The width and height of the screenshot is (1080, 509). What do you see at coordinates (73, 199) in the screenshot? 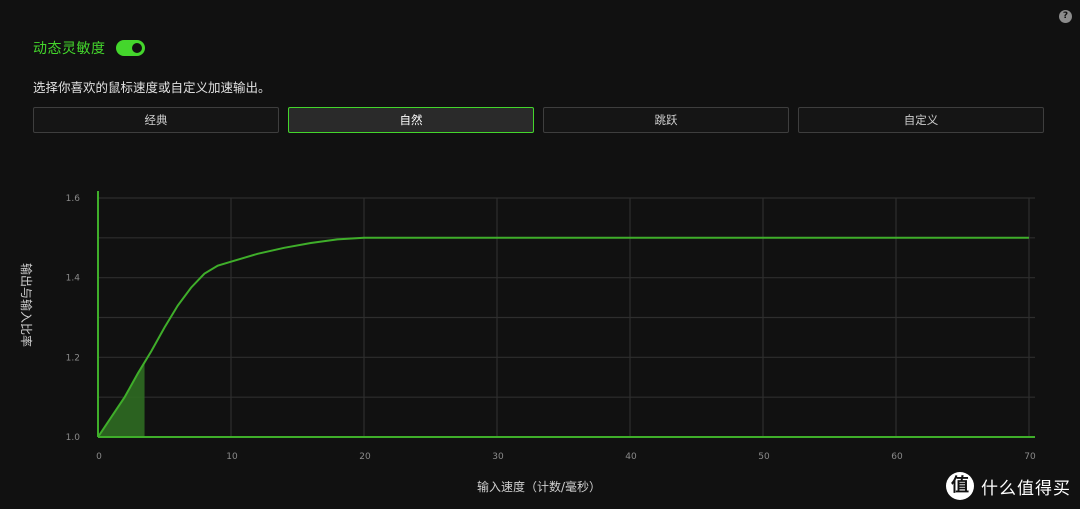
I see `y-tick-label-1.6: 1.6` at bounding box center [73, 199].